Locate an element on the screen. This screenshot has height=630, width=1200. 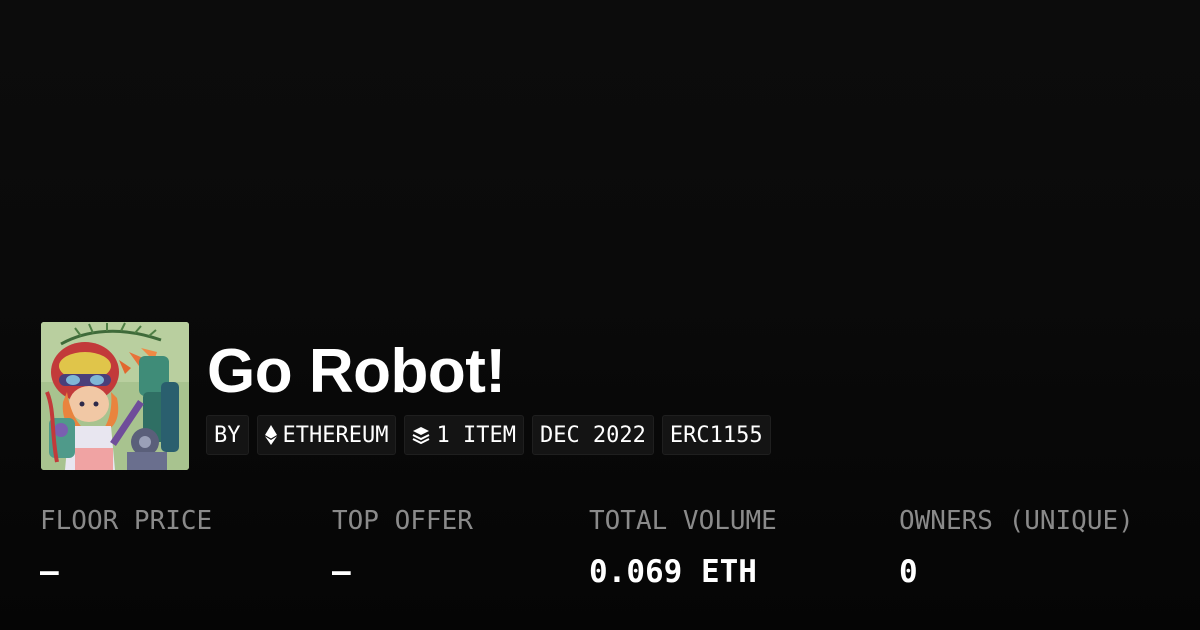
stat-total-volume: TOTAL VOLUME 0.069 ETH is located at coordinates (683, 547).